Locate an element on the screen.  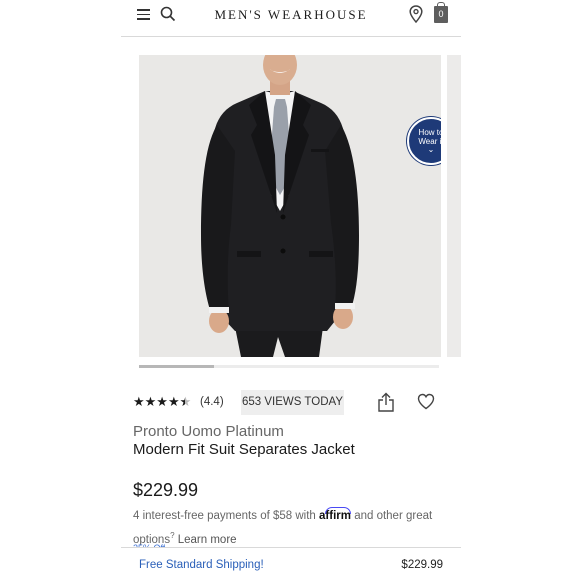
affirm-logo: affirm is located at coordinates (335, 516).